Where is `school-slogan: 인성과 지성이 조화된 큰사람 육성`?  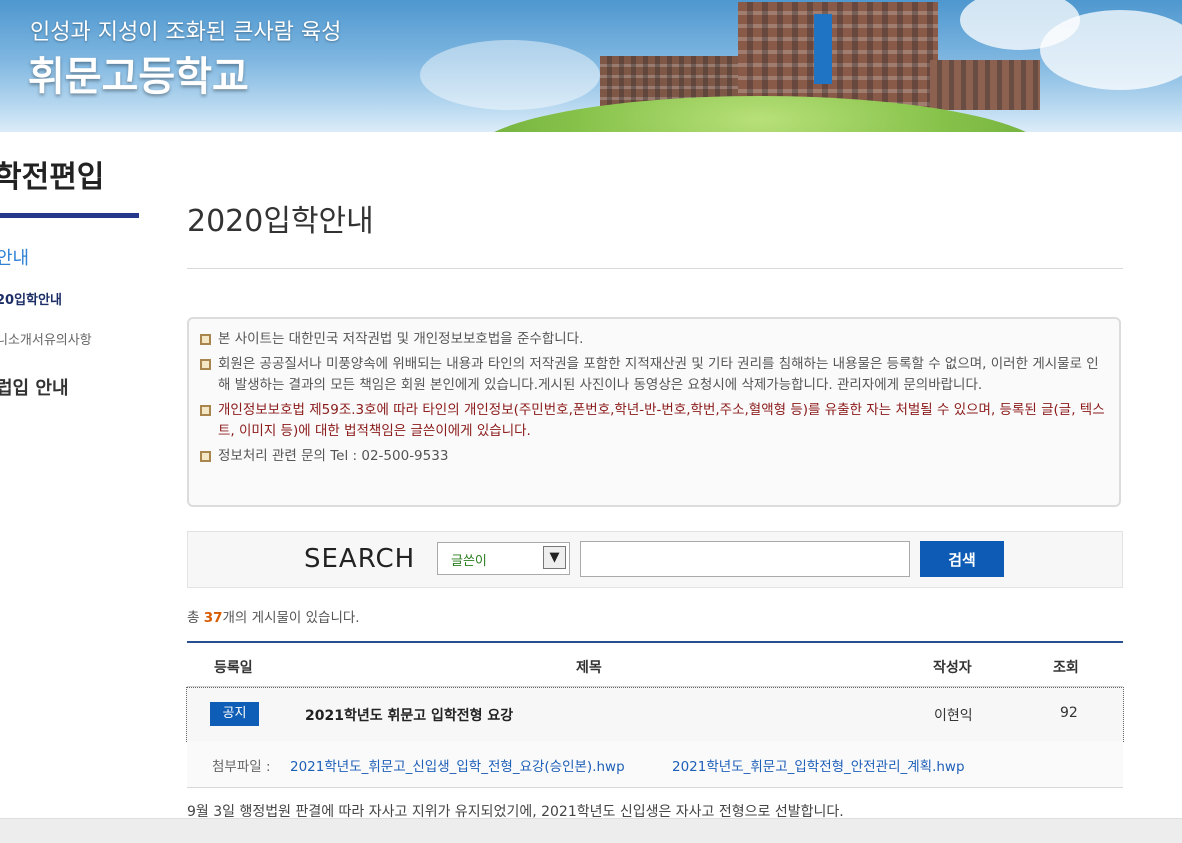
school-slogan: 인성과 지성이 조화된 큰사람 육성 is located at coordinates (186, 32).